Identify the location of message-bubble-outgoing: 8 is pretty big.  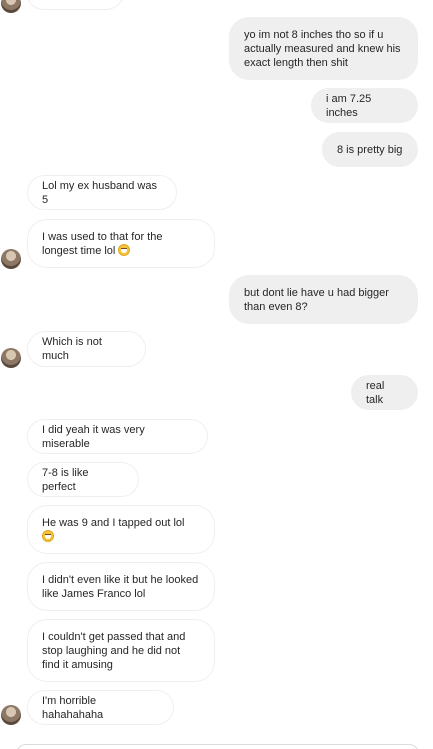
(370, 149).